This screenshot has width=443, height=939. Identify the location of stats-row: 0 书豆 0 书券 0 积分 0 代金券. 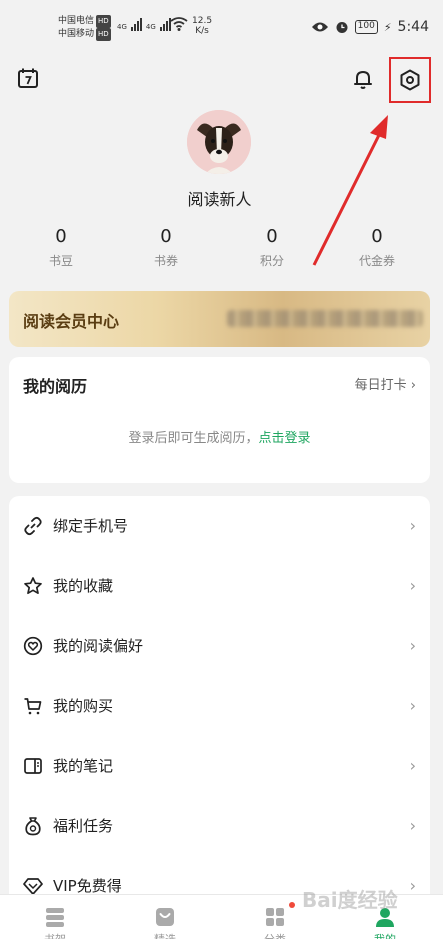
(221, 251).